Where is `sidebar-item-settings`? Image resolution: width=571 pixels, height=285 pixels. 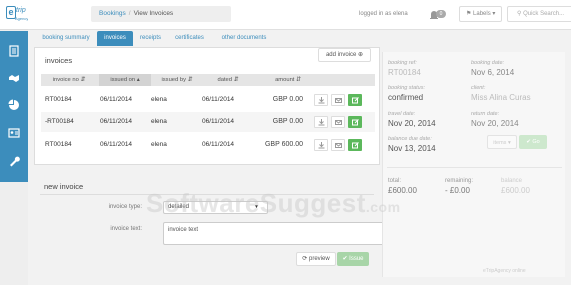 sidebar-item-settings is located at coordinates (14, 161).